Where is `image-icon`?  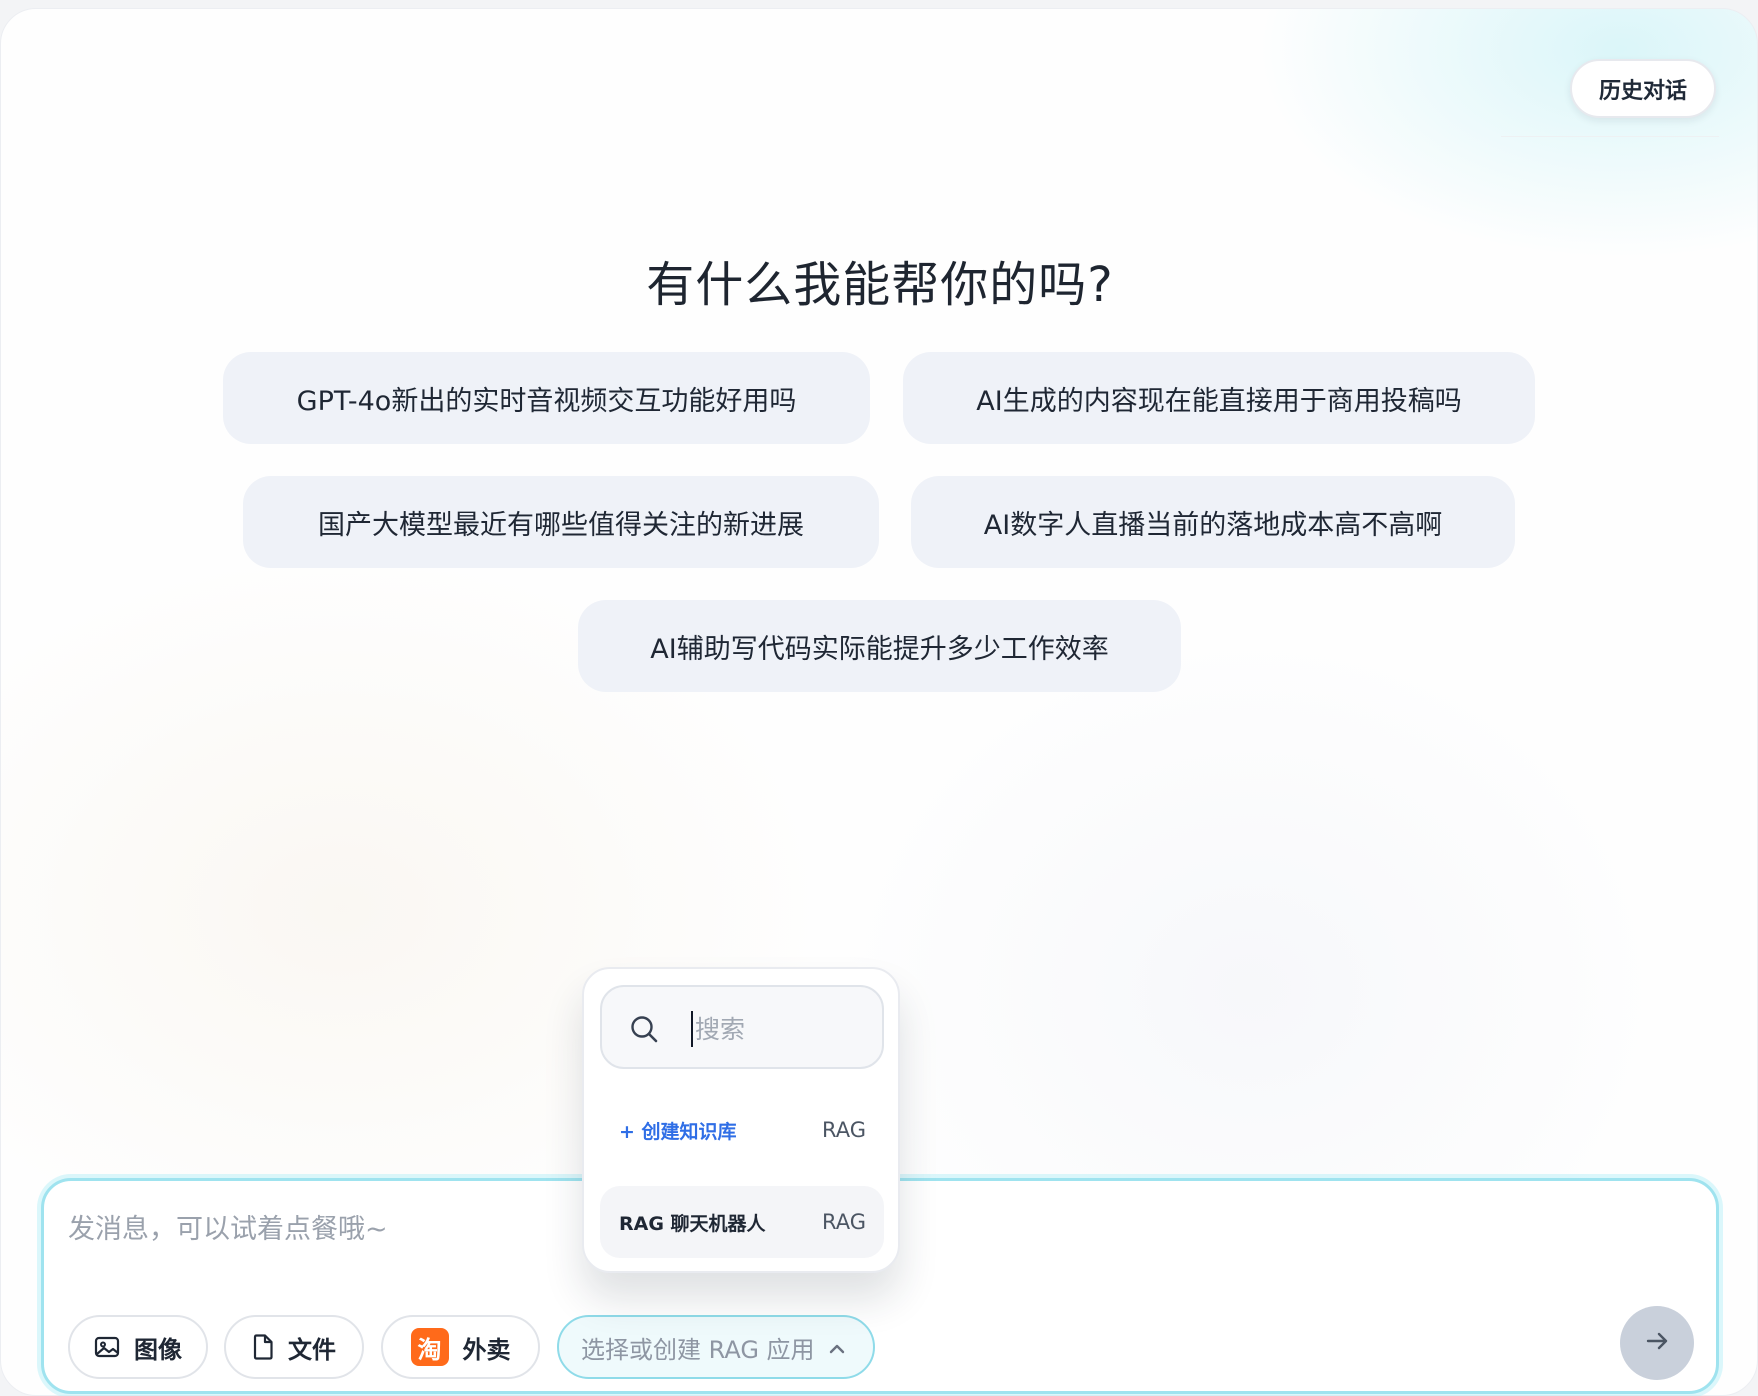 image-icon is located at coordinates (107, 1347).